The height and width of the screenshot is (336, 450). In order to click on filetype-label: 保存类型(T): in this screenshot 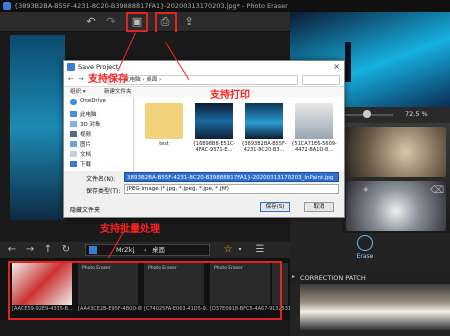, I will do `click(103, 191)`.